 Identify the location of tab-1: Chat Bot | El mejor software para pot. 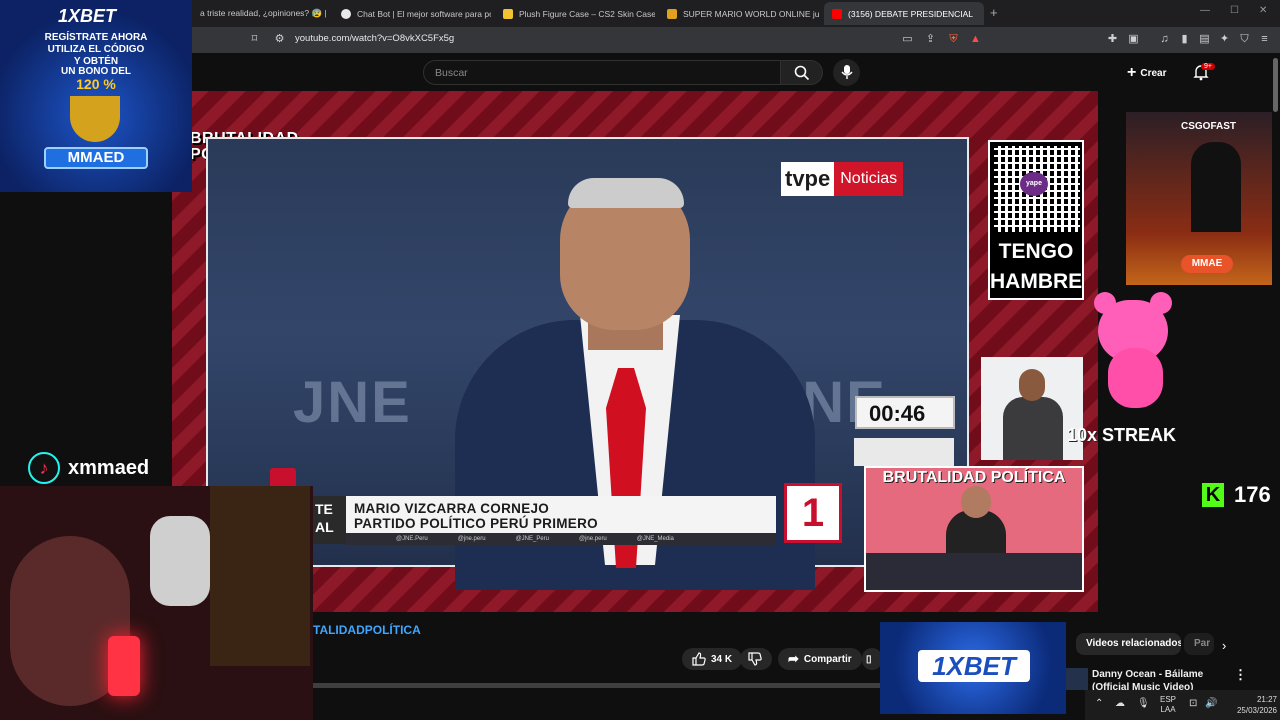
(412, 13).